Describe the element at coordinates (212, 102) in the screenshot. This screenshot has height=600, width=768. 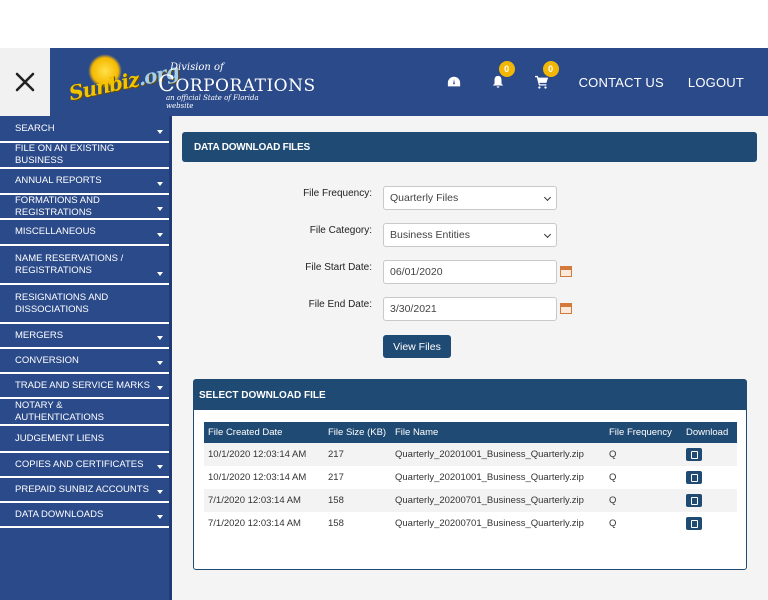
I see `logo-tagline: an official State of Florida website` at that location.